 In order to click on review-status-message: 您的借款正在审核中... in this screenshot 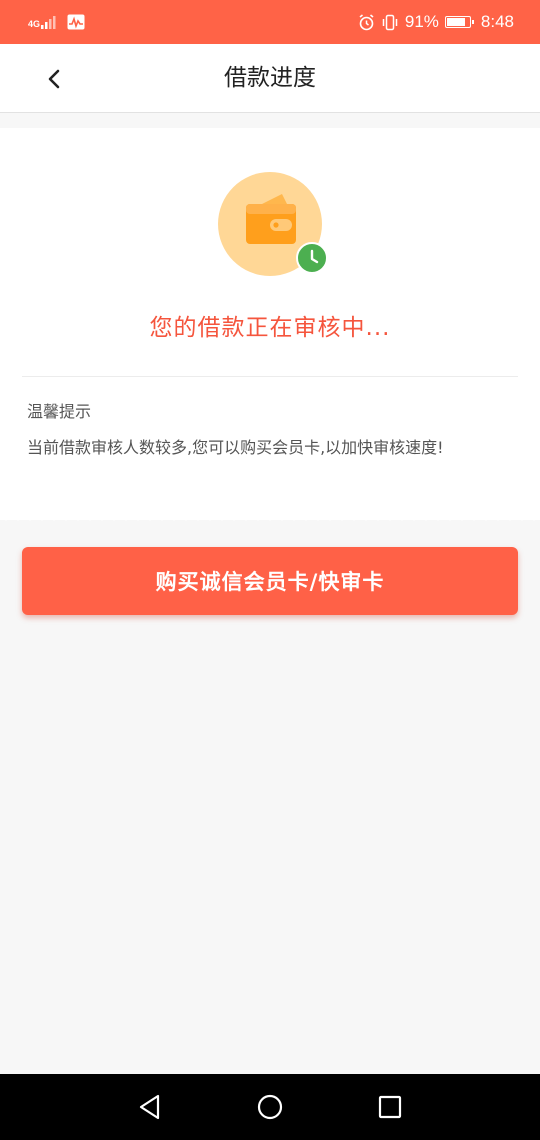, I will do `click(270, 328)`.